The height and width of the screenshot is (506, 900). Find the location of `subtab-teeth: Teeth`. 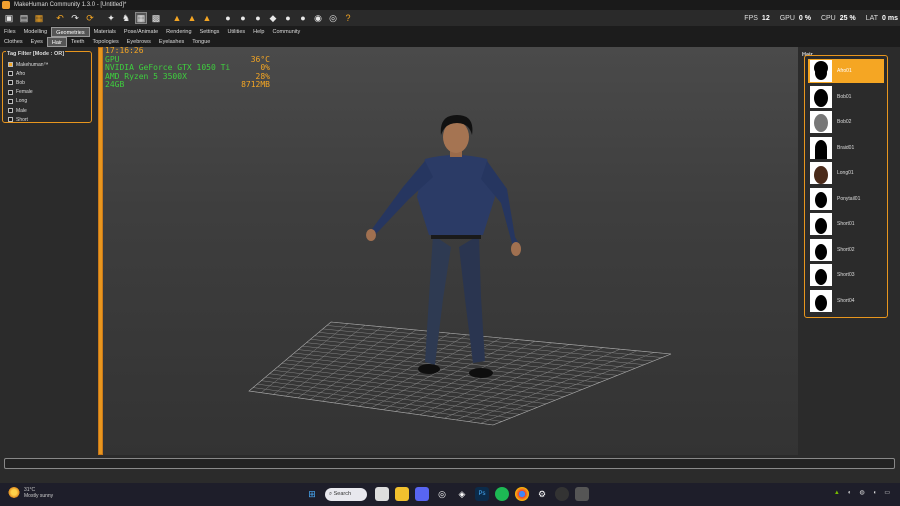

subtab-teeth: Teeth is located at coordinates (77, 42).